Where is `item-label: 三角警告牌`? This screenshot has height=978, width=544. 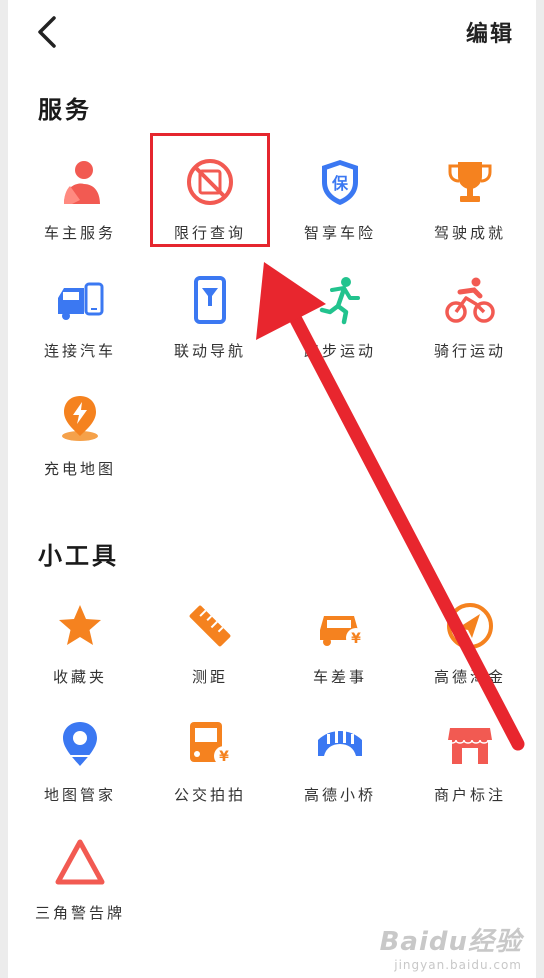 item-label: 三角警告牌 is located at coordinates (79, 913).